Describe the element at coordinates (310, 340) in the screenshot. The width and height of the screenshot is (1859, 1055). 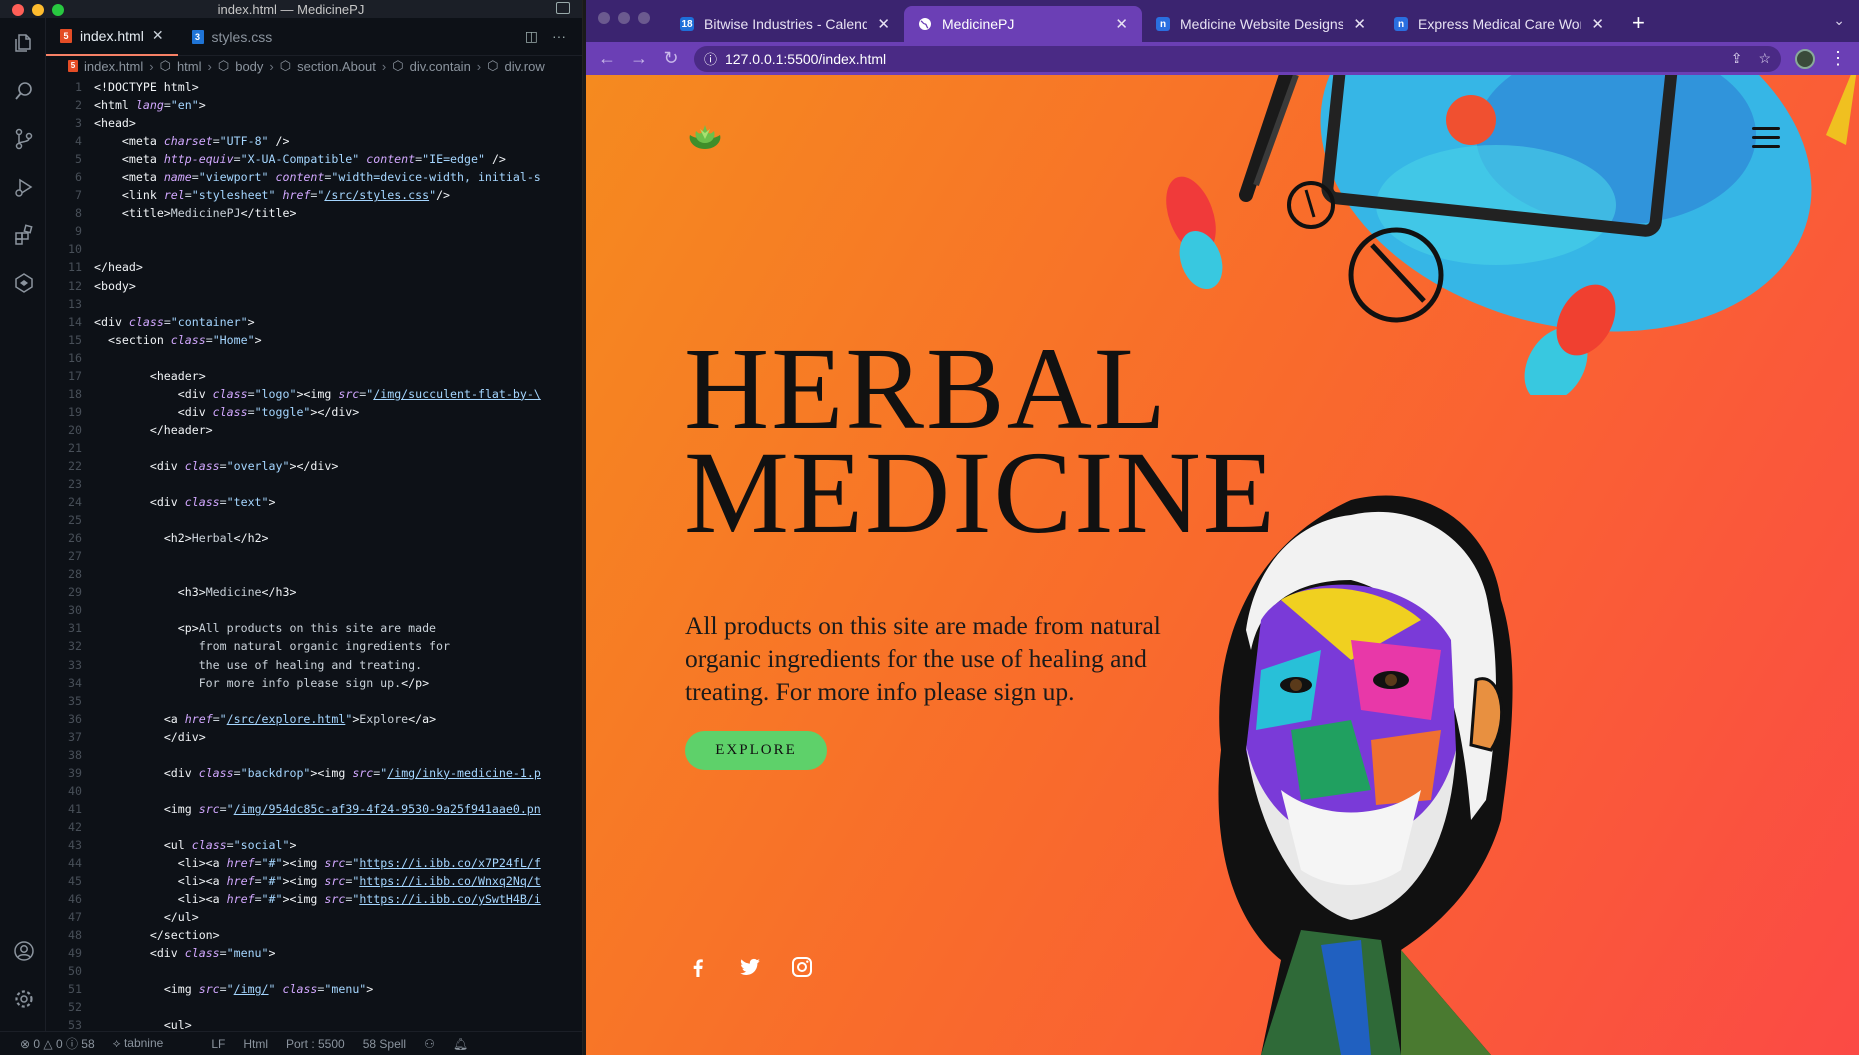
I see `code-line: 15 <section class="Home">` at that location.